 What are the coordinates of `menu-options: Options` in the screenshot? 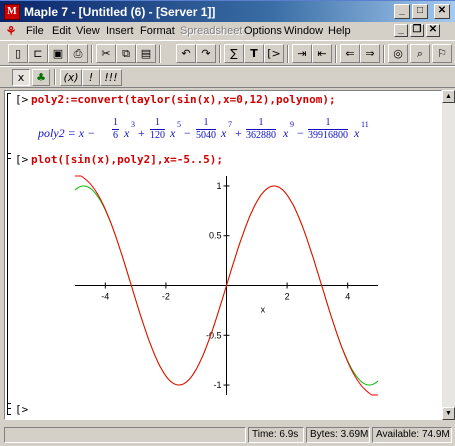 It's located at (263, 31).